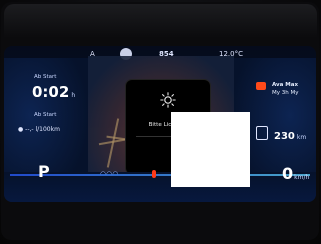 The width and height of the screenshot is (321, 244). I want to click on trip-label: Ab Start, so click(45, 77).